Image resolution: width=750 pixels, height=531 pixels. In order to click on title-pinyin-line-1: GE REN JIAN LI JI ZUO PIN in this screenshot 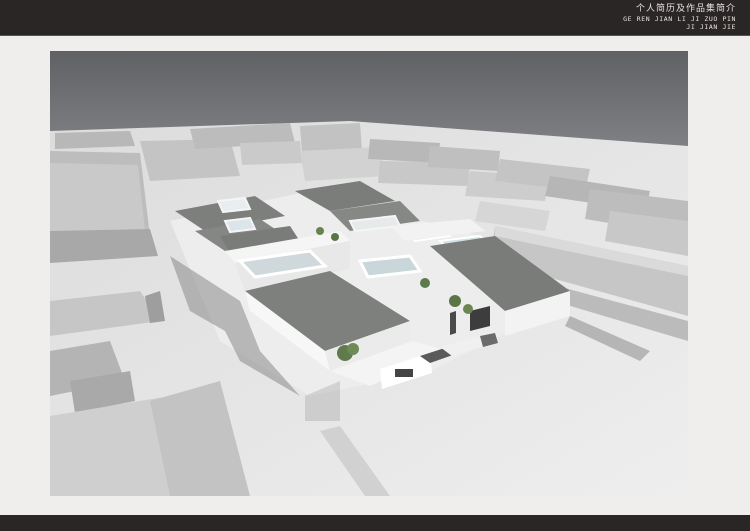, I will do `click(679, 19)`.